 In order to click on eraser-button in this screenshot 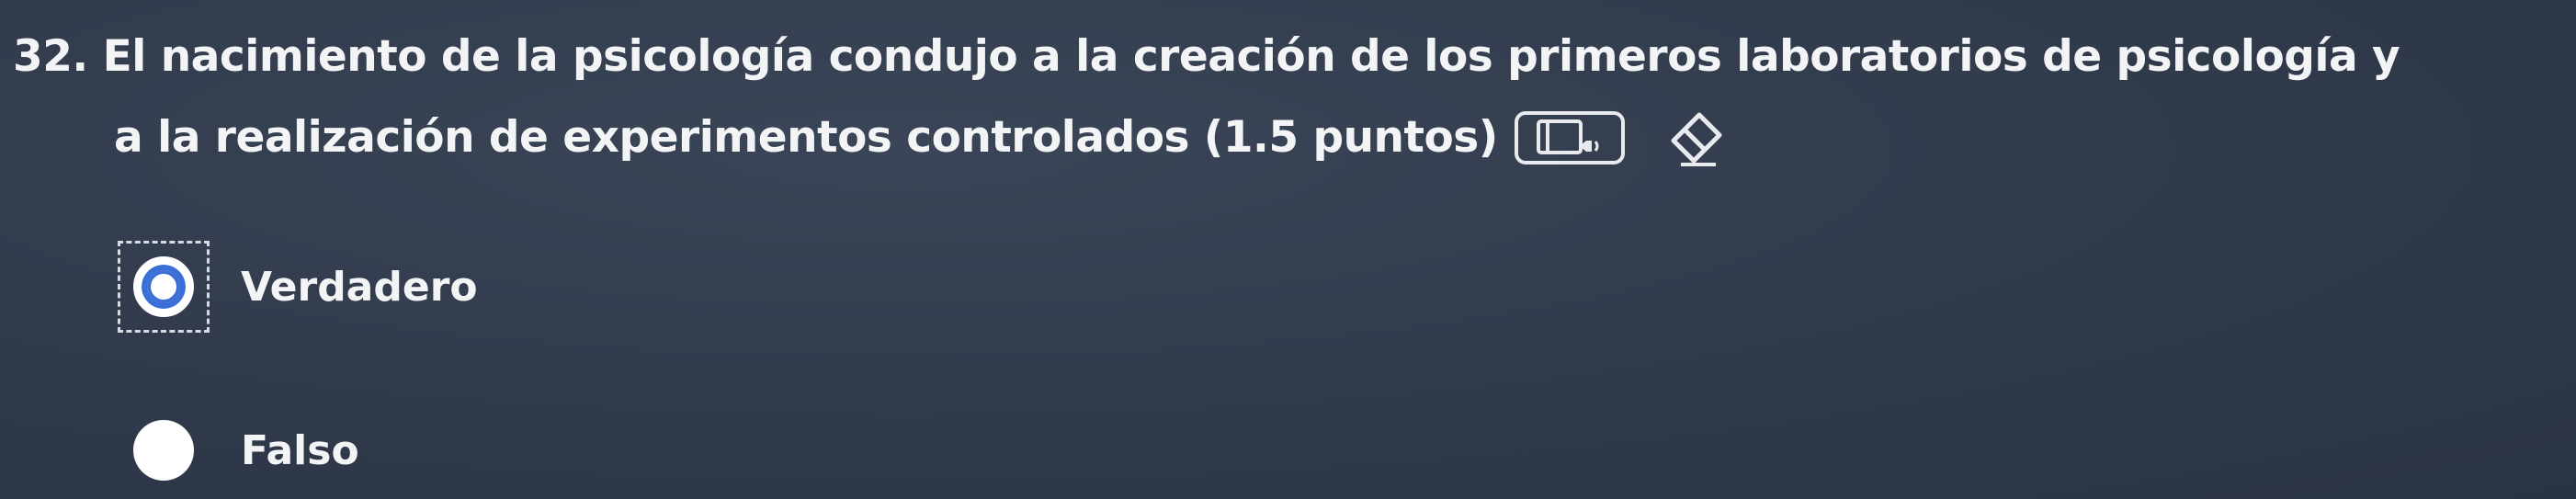, I will do `click(1696, 138)`.